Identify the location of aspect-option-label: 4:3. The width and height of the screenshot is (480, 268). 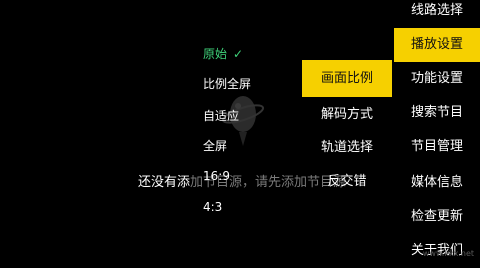
(213, 207).